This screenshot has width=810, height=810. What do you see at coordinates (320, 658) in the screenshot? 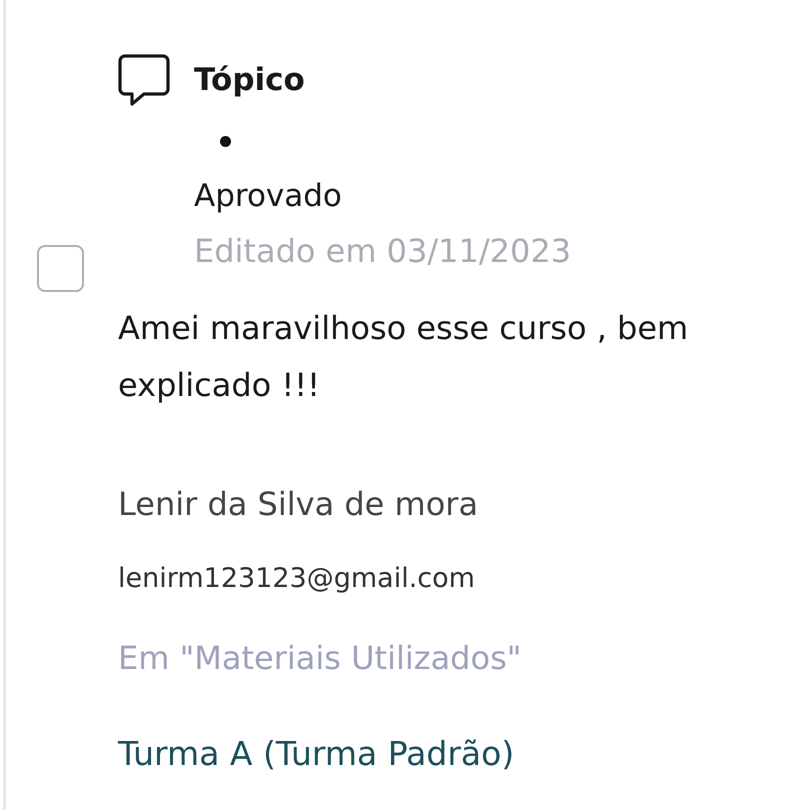
I see `location-text: Em "Materiais Utilizados"` at bounding box center [320, 658].